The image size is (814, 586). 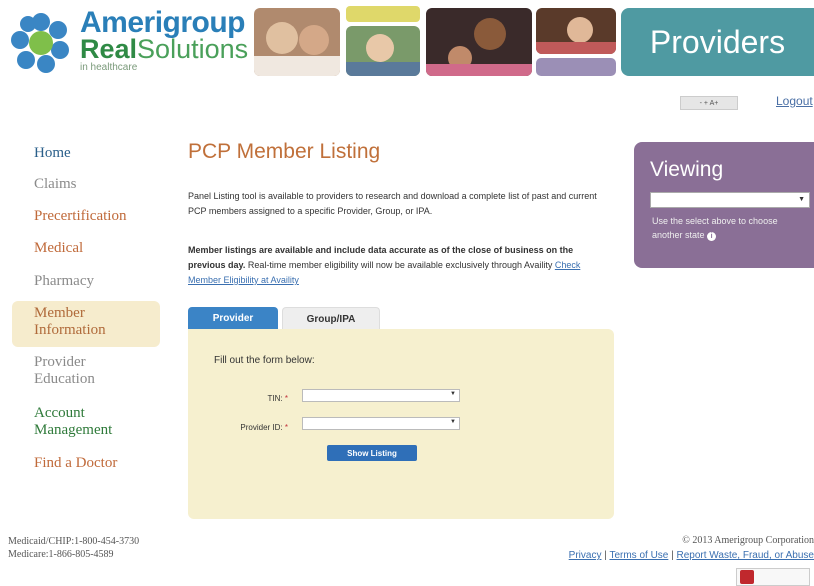 What do you see at coordinates (58, 248) in the screenshot?
I see `nav-item-medical: Medical` at bounding box center [58, 248].